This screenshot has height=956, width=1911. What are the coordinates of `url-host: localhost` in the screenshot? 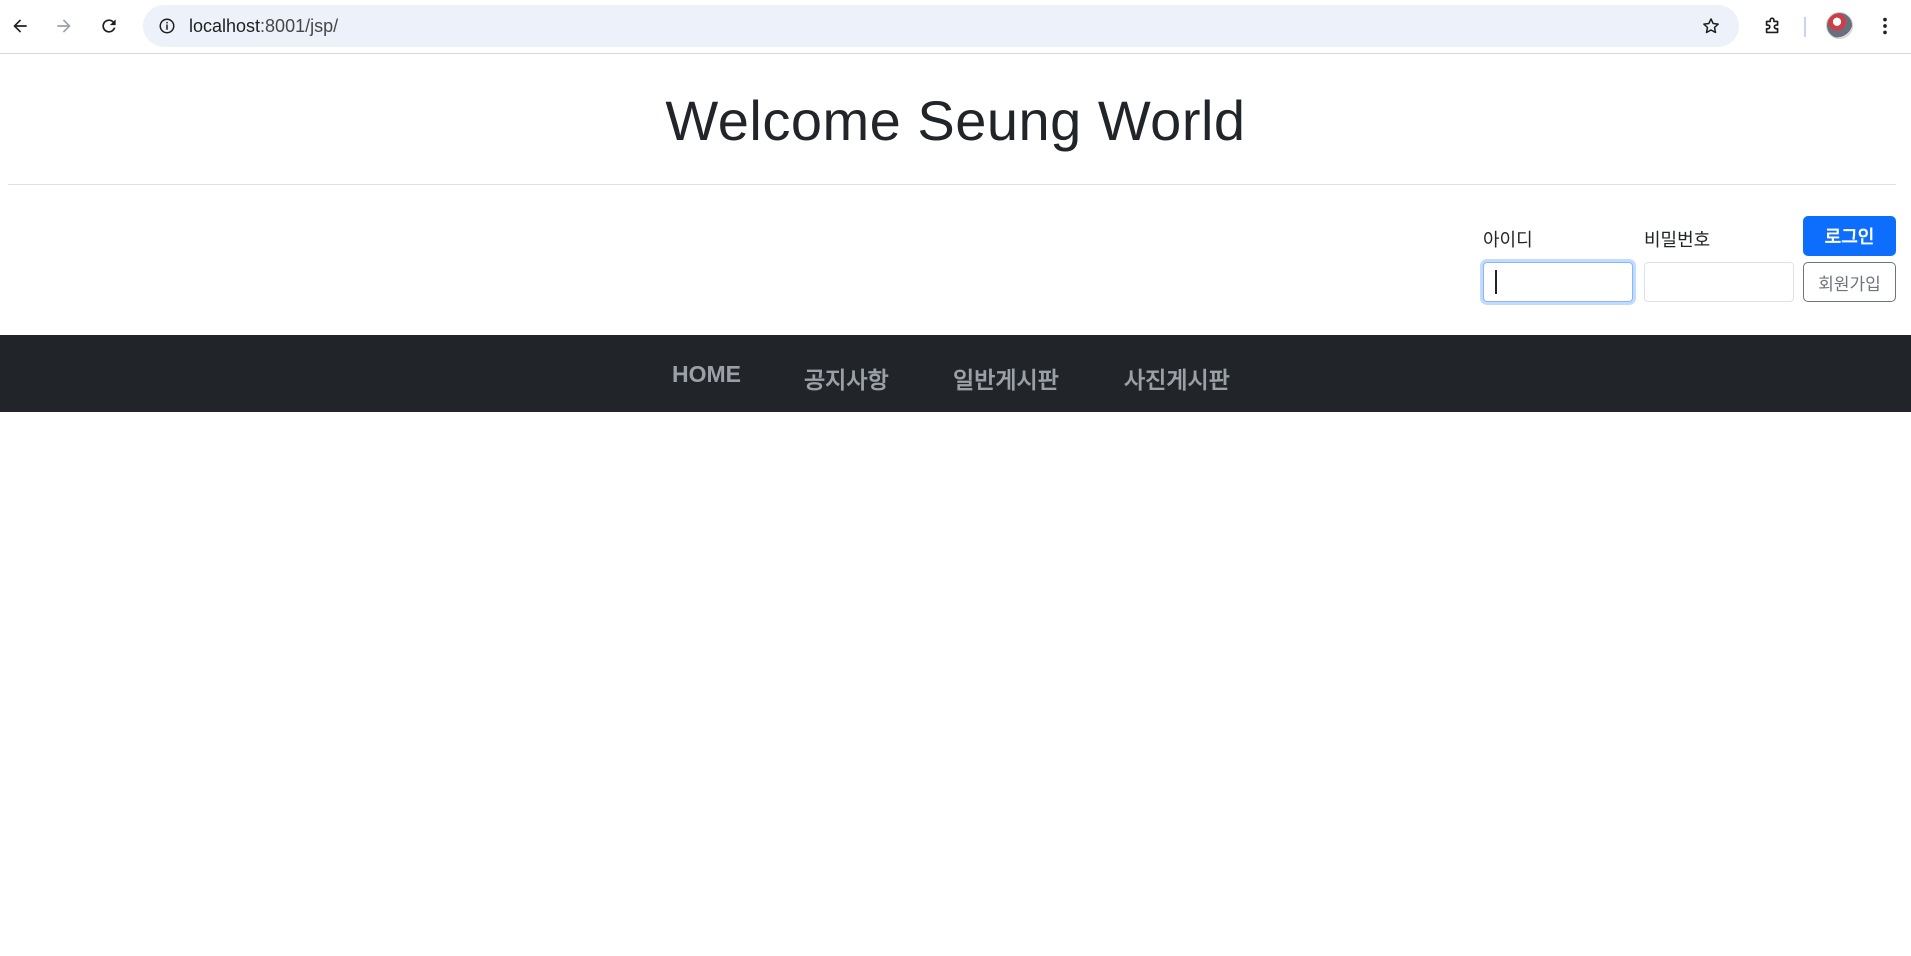 It's located at (225, 26).